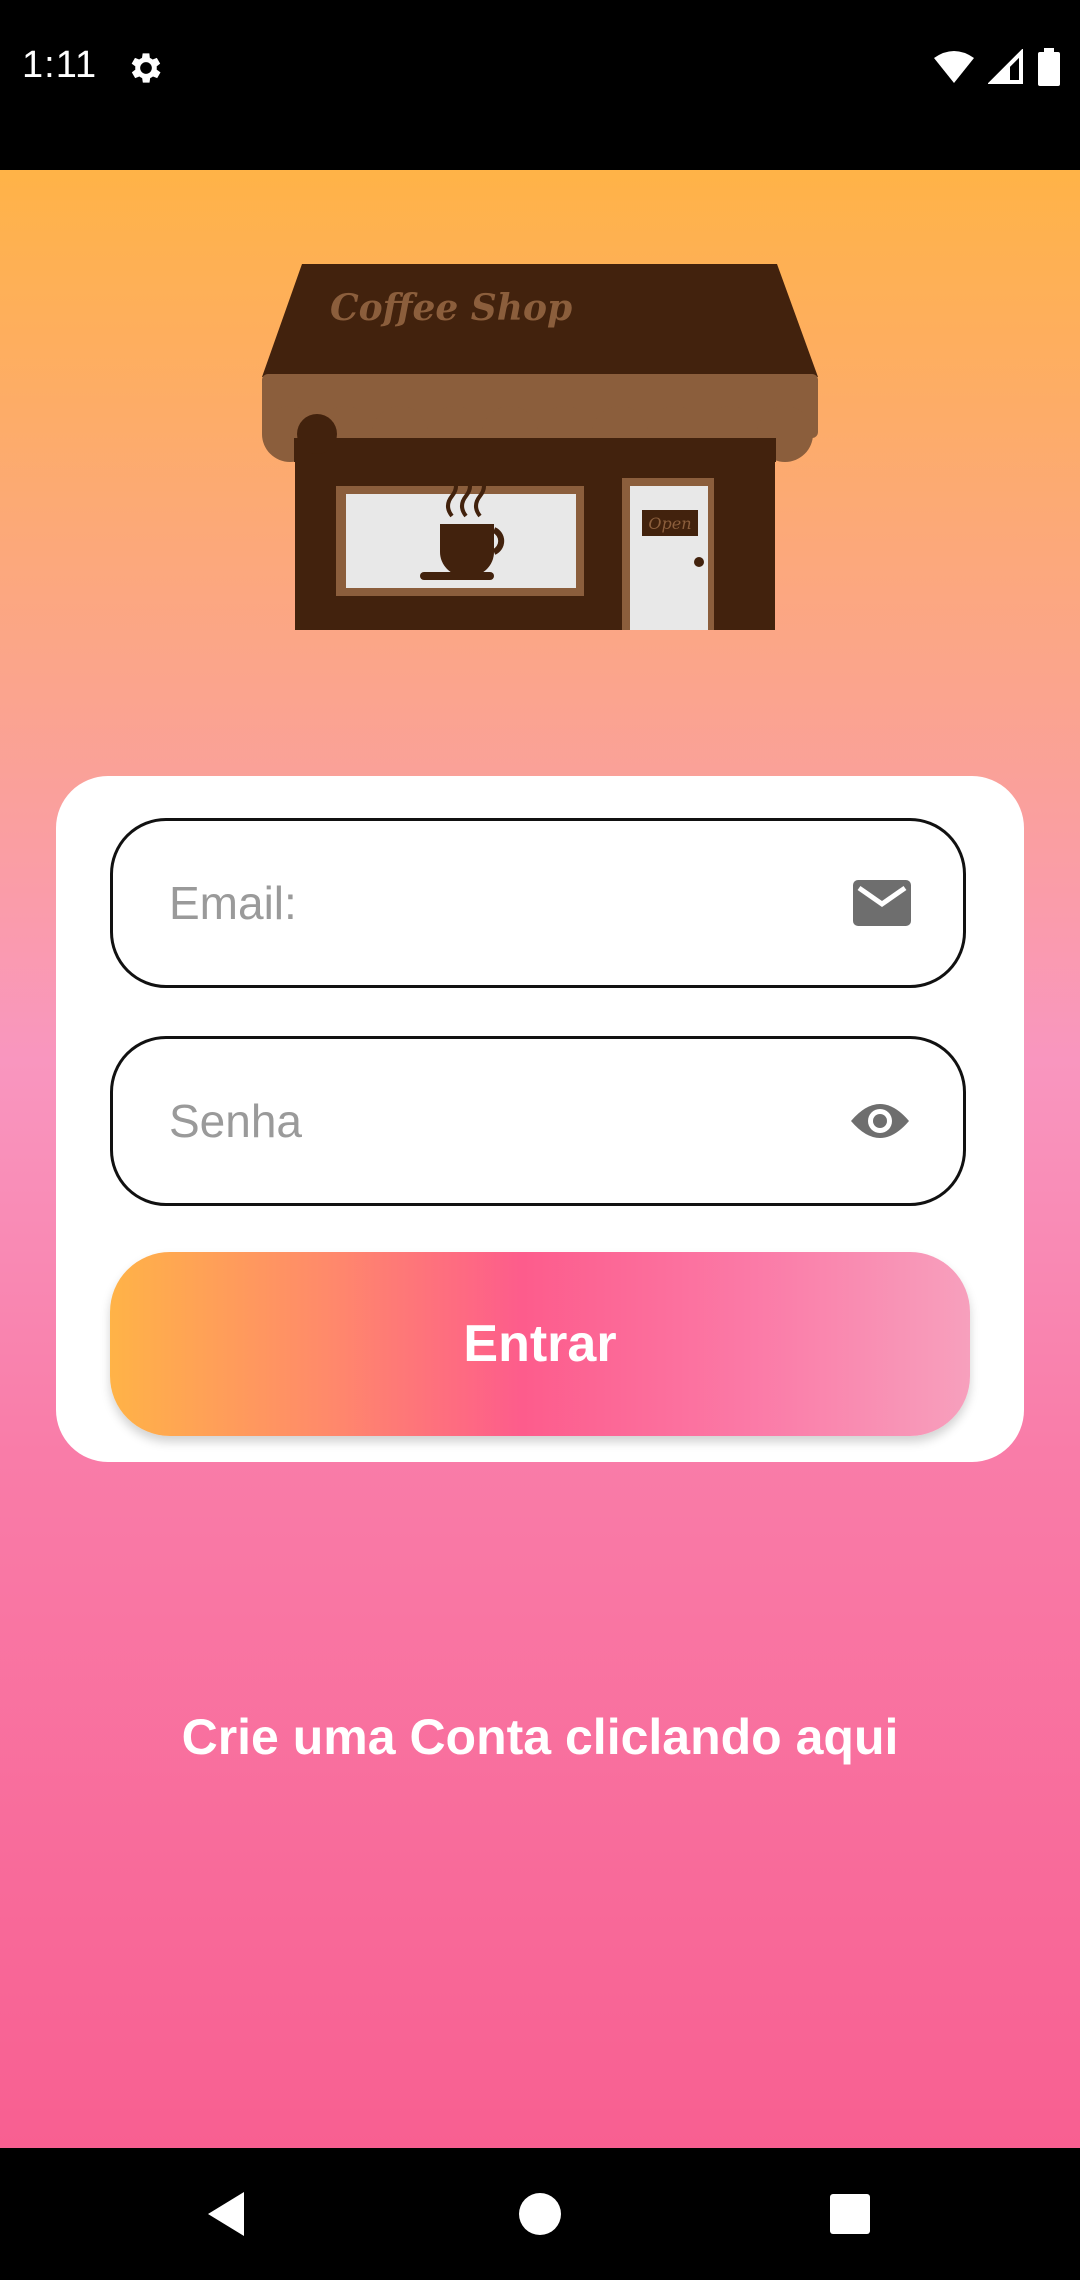 Image resolution: width=1080 pixels, height=2280 pixels. I want to click on back-icon, so click(226, 2214).